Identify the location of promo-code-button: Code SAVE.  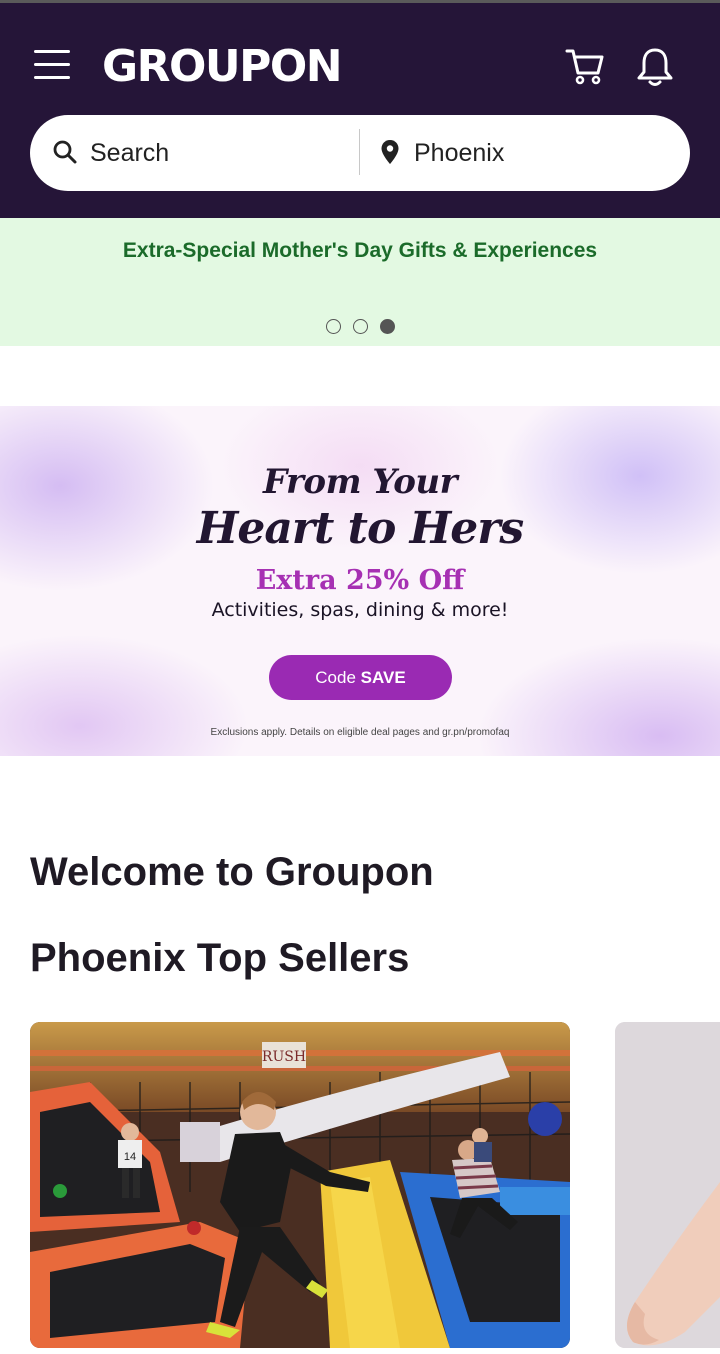
(360, 677).